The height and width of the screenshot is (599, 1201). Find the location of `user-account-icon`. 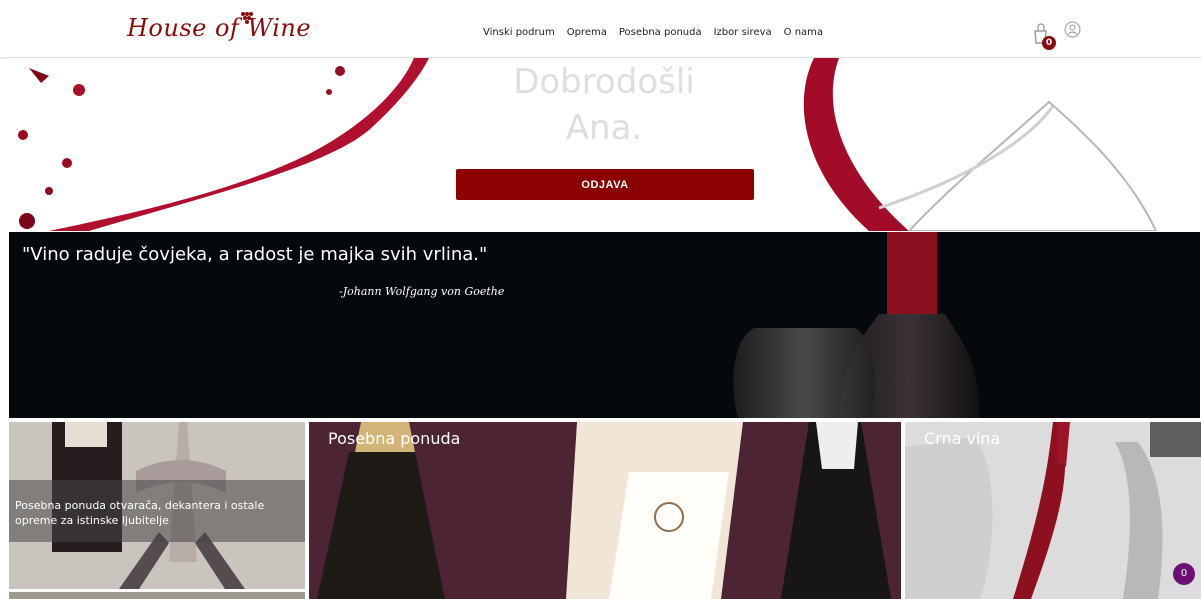

user-account-icon is located at coordinates (1072, 29).